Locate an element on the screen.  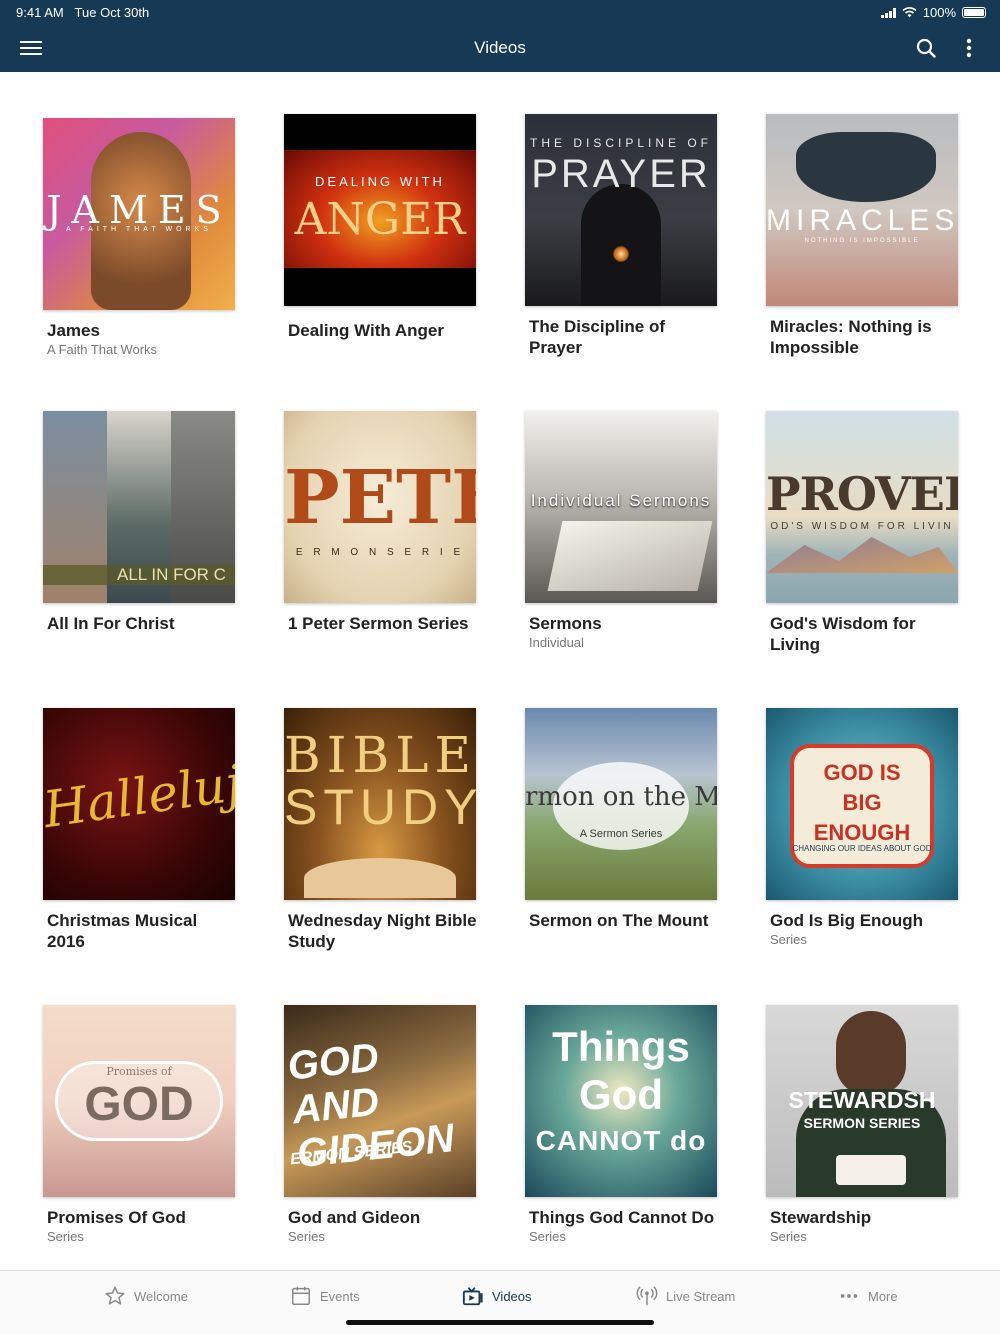
thumbnail-art-subtext: NOTHING IS IMPOSSIBLE is located at coordinates (862, 241).